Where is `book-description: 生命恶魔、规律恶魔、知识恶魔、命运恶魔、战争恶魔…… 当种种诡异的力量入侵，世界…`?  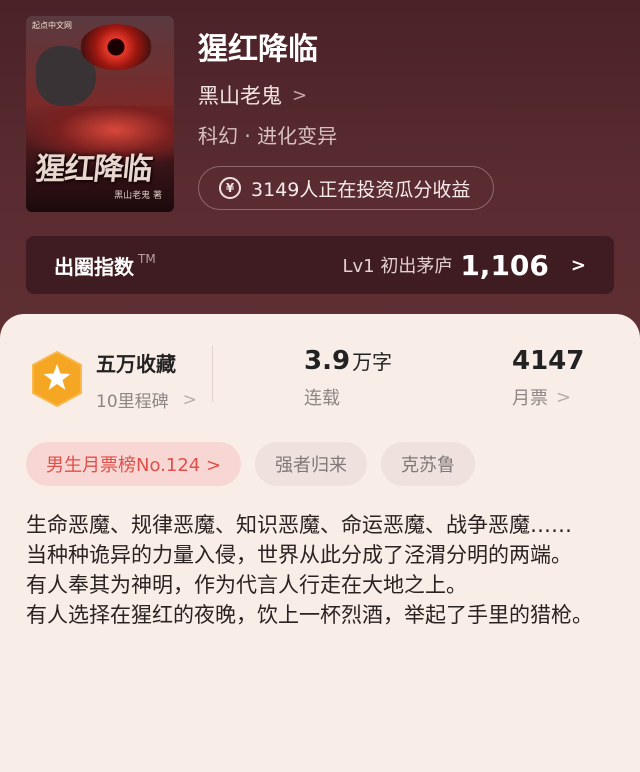 book-description: 生命恶魔、规律恶魔、知识恶魔、命运恶魔、战争恶魔…… 当种种诡异的力量入侵，世界… is located at coordinates (322, 570).